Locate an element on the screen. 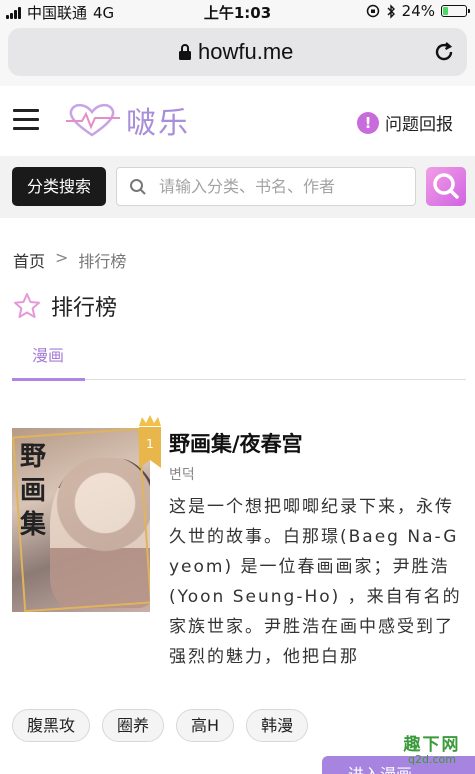 The height and width of the screenshot is (774, 475). heart-logo-icon is located at coordinates (93, 120).